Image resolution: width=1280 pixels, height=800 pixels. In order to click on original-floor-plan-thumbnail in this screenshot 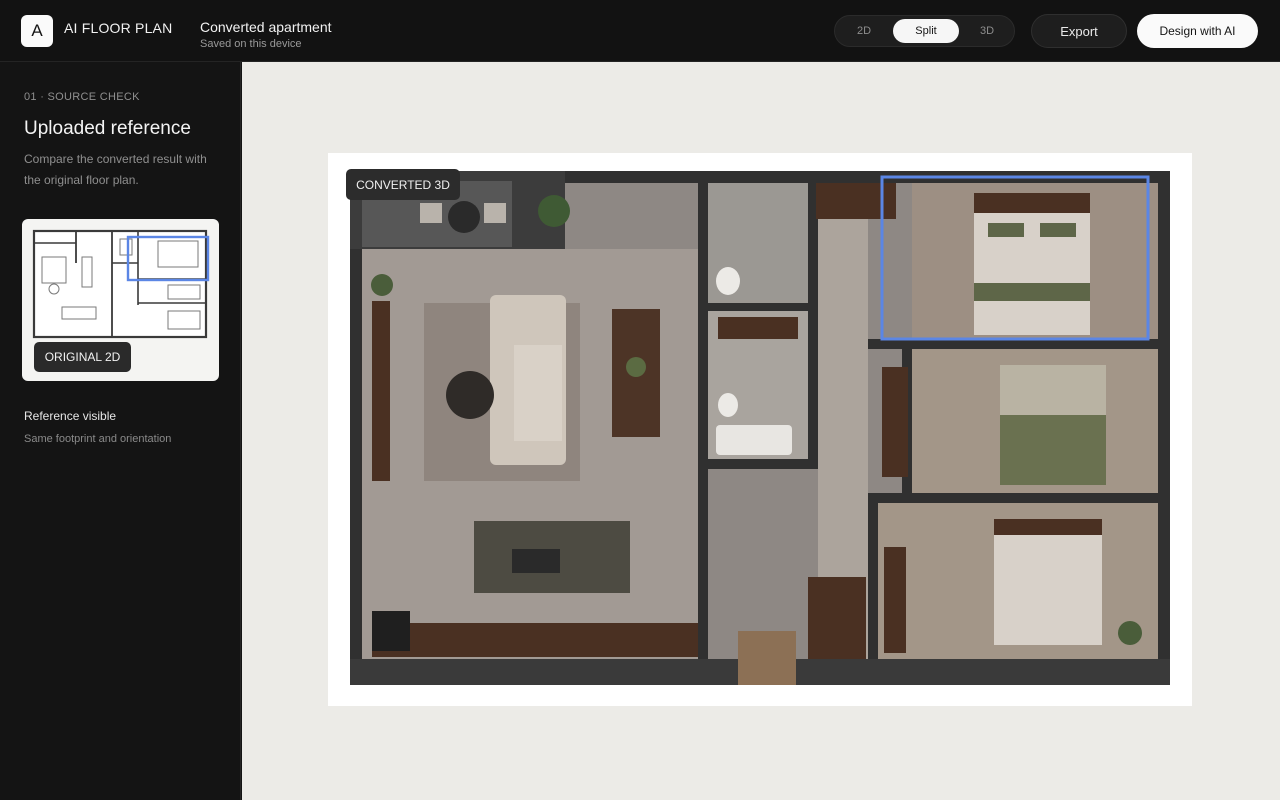, I will do `click(120, 285)`.